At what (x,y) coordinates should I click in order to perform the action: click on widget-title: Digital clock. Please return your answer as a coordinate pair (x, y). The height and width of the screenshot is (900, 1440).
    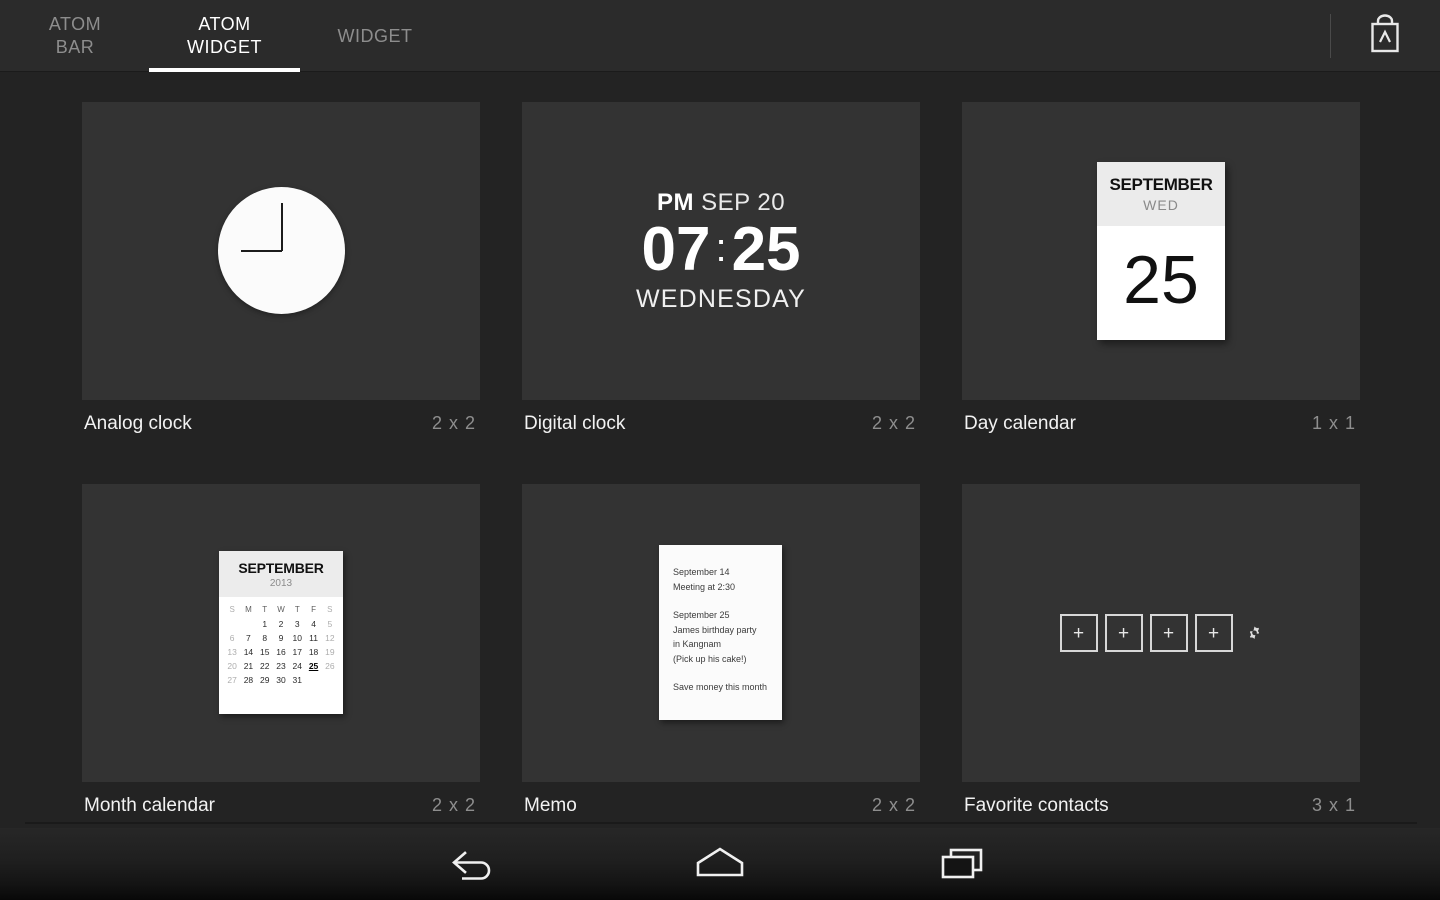
    Looking at the image, I should click on (575, 423).